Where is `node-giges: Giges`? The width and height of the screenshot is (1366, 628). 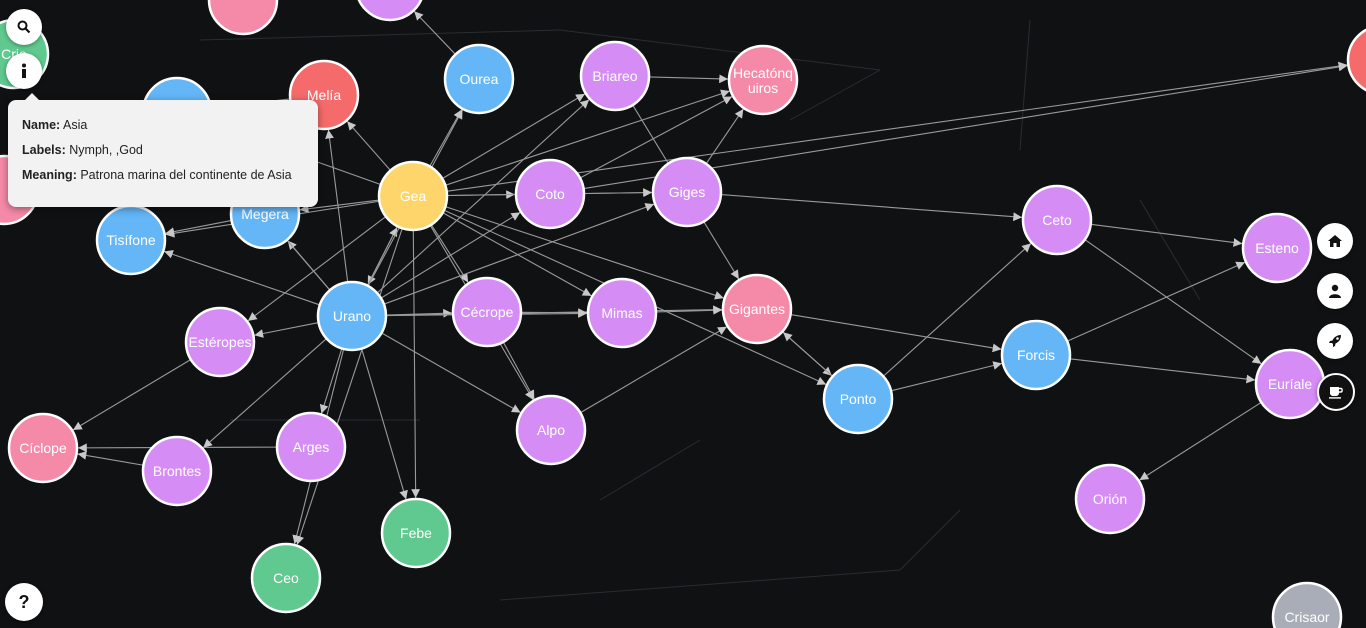
node-giges: Giges is located at coordinates (687, 192).